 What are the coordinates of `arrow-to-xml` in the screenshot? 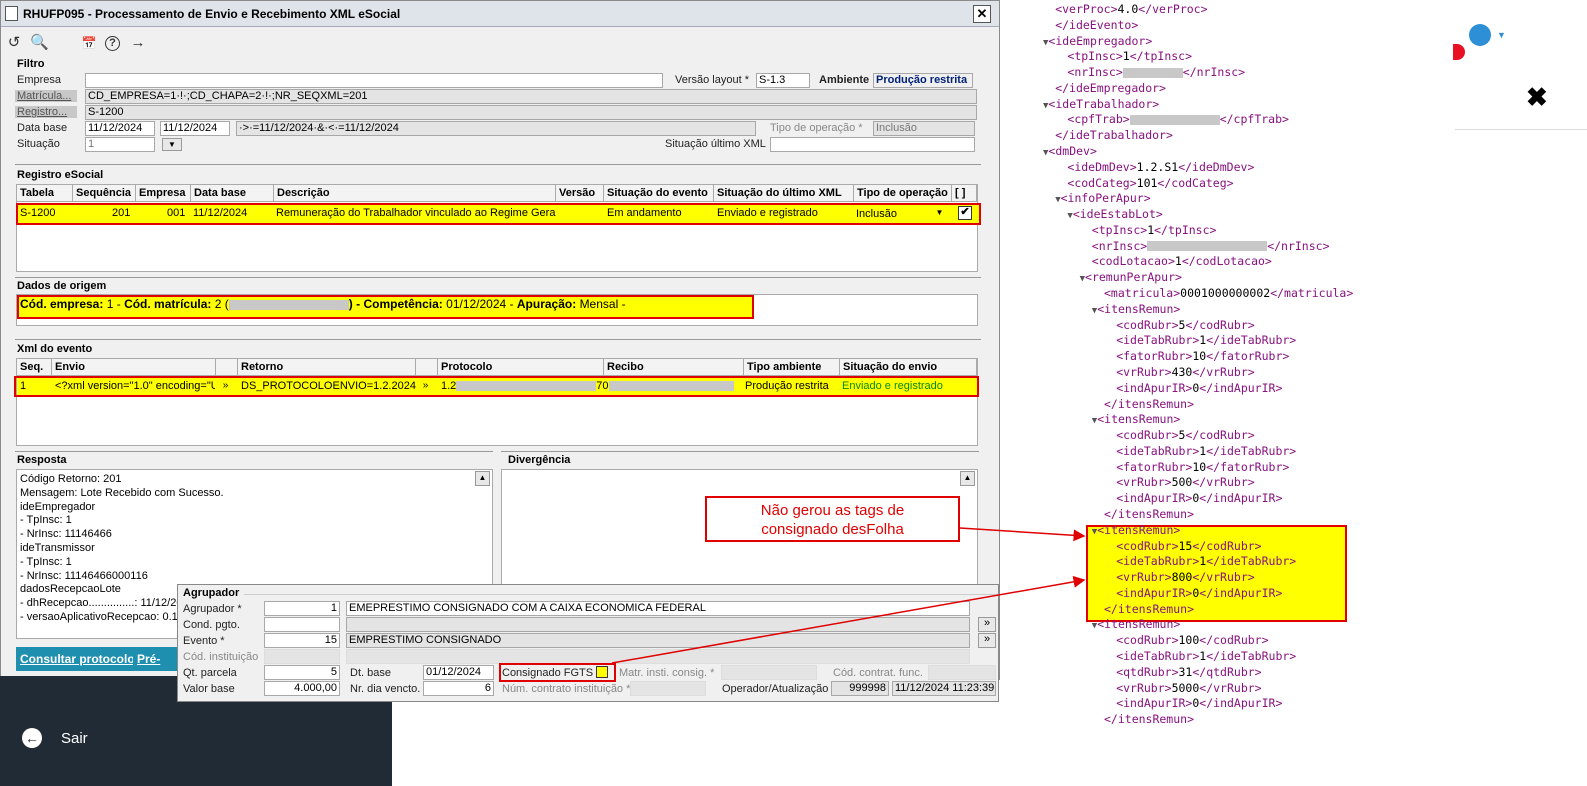 It's located at (1022, 534).